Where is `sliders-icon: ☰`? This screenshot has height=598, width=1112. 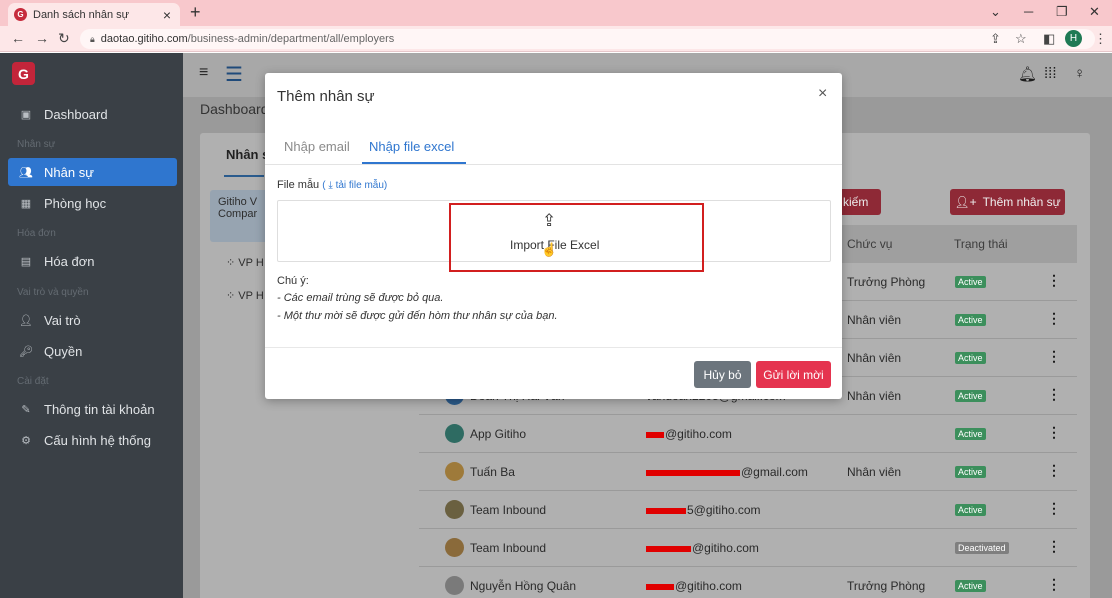
sliders-icon: ☰ is located at coordinates (234, 74).